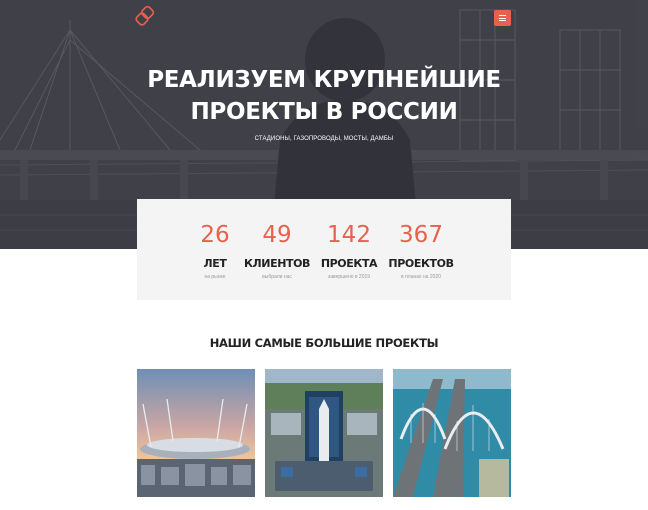 This screenshot has width=648, height=510. Describe the element at coordinates (147, 17) in the screenshot. I see `logo-icon` at that location.